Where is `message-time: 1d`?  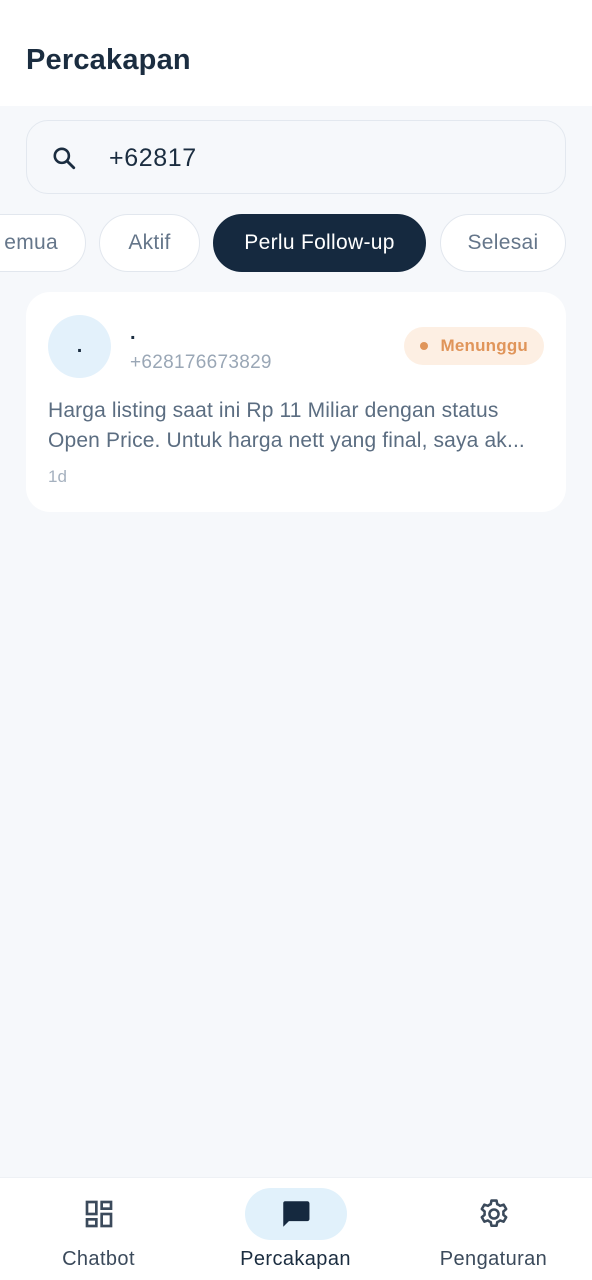
message-time: 1d is located at coordinates (57, 476).